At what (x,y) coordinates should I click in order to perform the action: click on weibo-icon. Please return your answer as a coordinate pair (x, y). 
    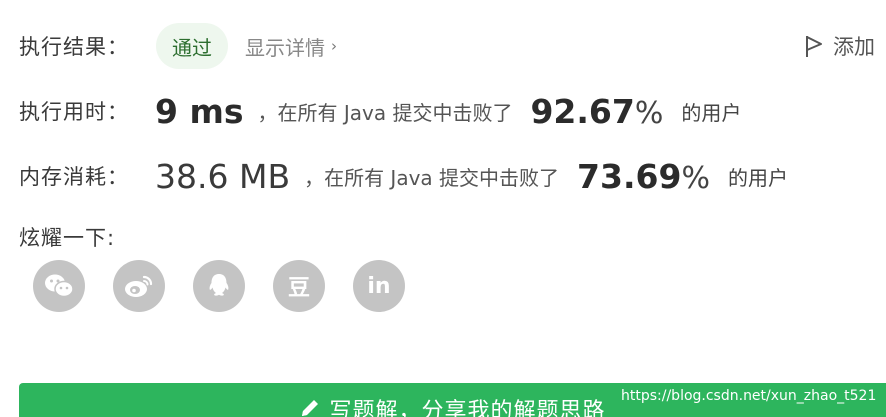
    Looking at the image, I should click on (139, 286).